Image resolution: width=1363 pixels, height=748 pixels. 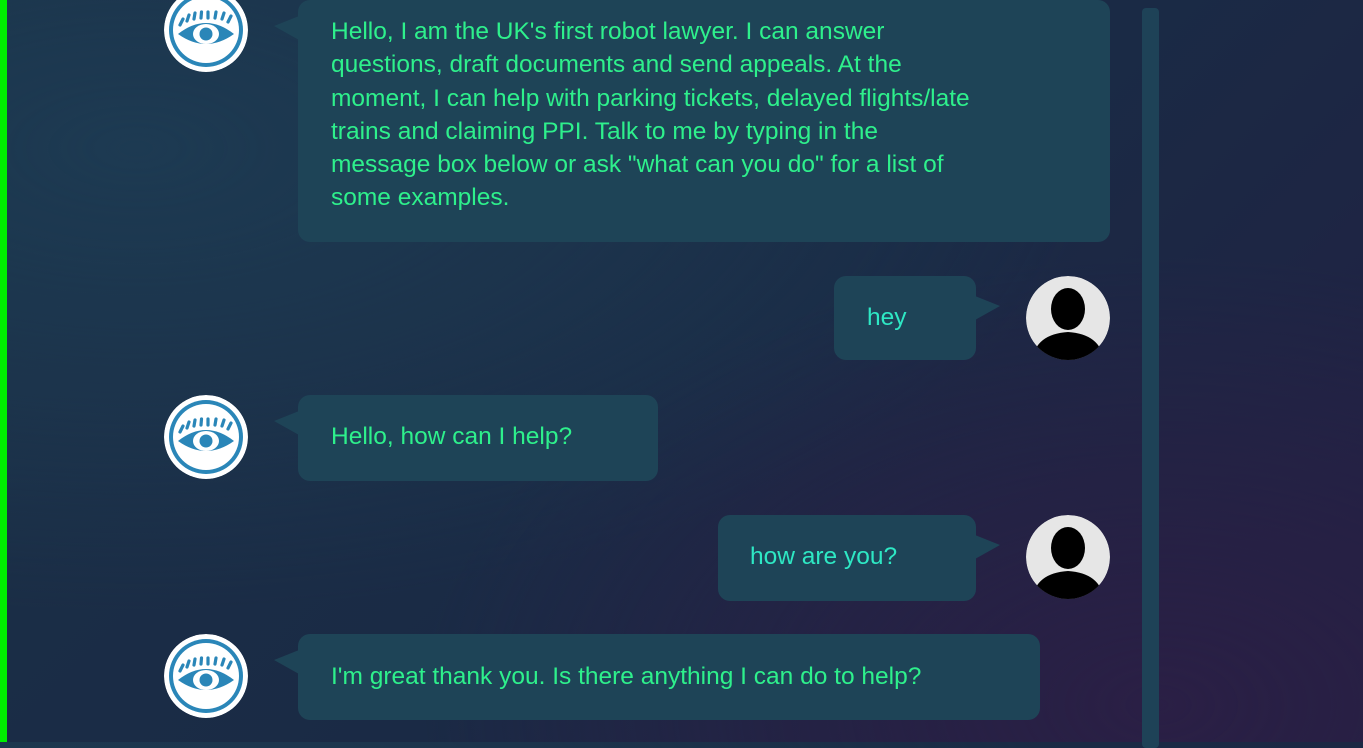 I want to click on user-message-text: how are you?, so click(x=824, y=556).